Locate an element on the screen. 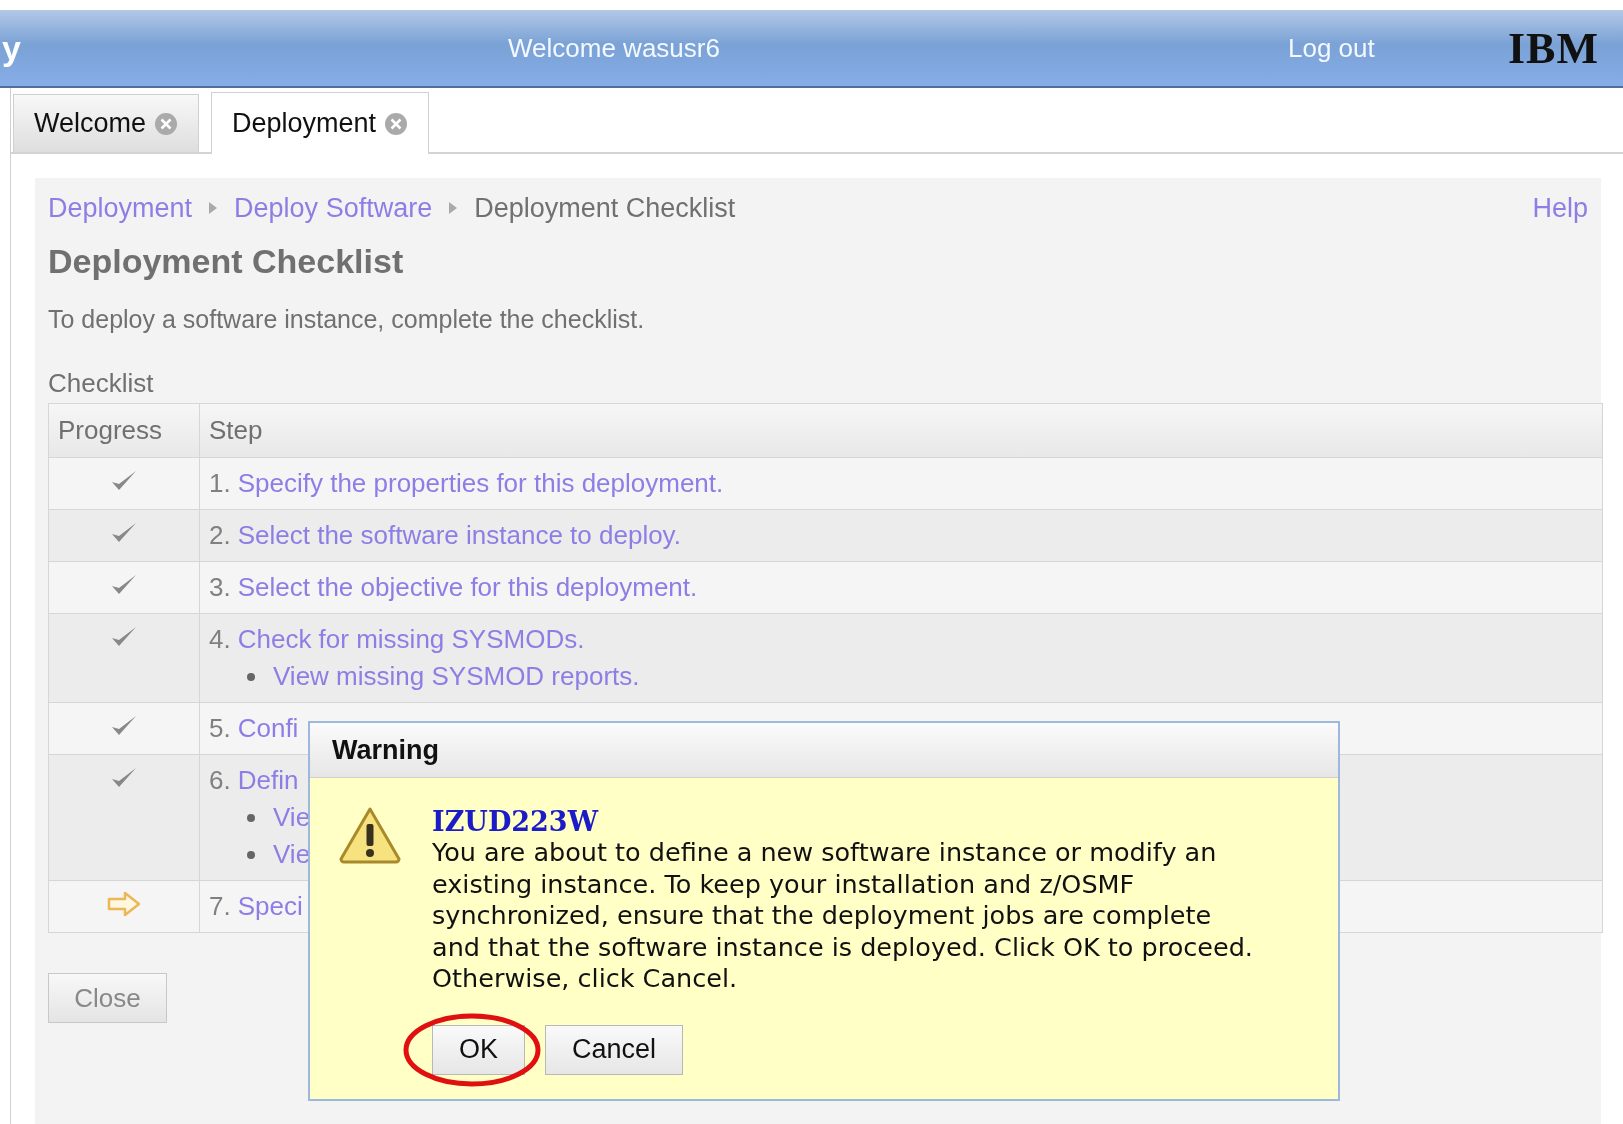 The width and height of the screenshot is (1623, 1124). step-link: Specify the properties for this deployment. is located at coordinates (480, 483).